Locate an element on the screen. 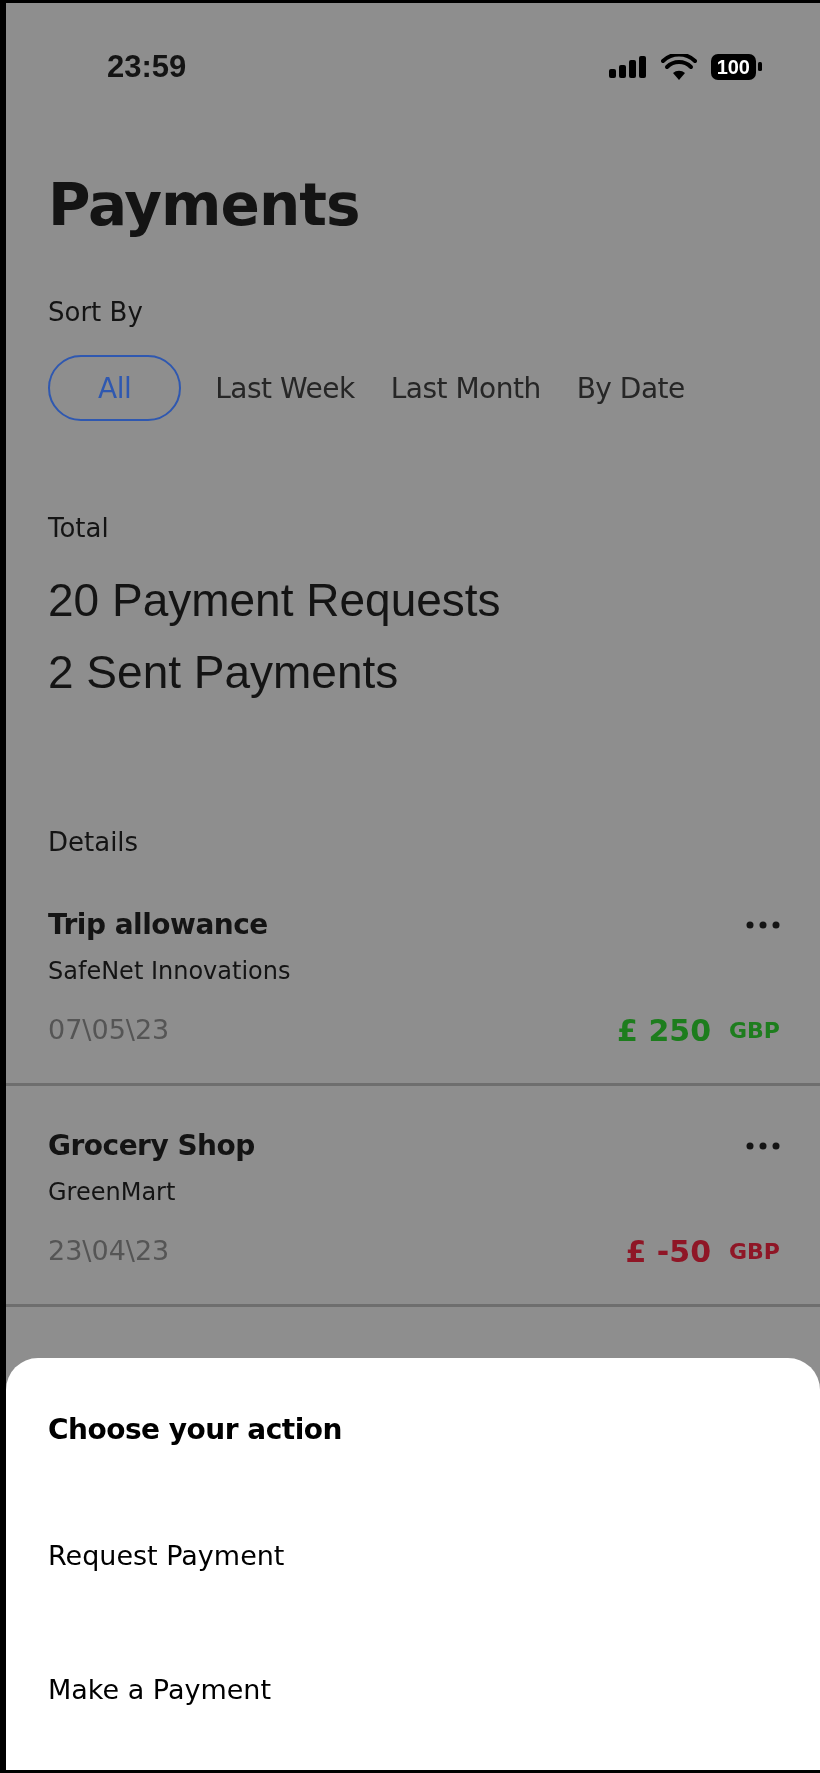 This screenshot has width=820, height=1773. total-label: Total is located at coordinates (79, 528).